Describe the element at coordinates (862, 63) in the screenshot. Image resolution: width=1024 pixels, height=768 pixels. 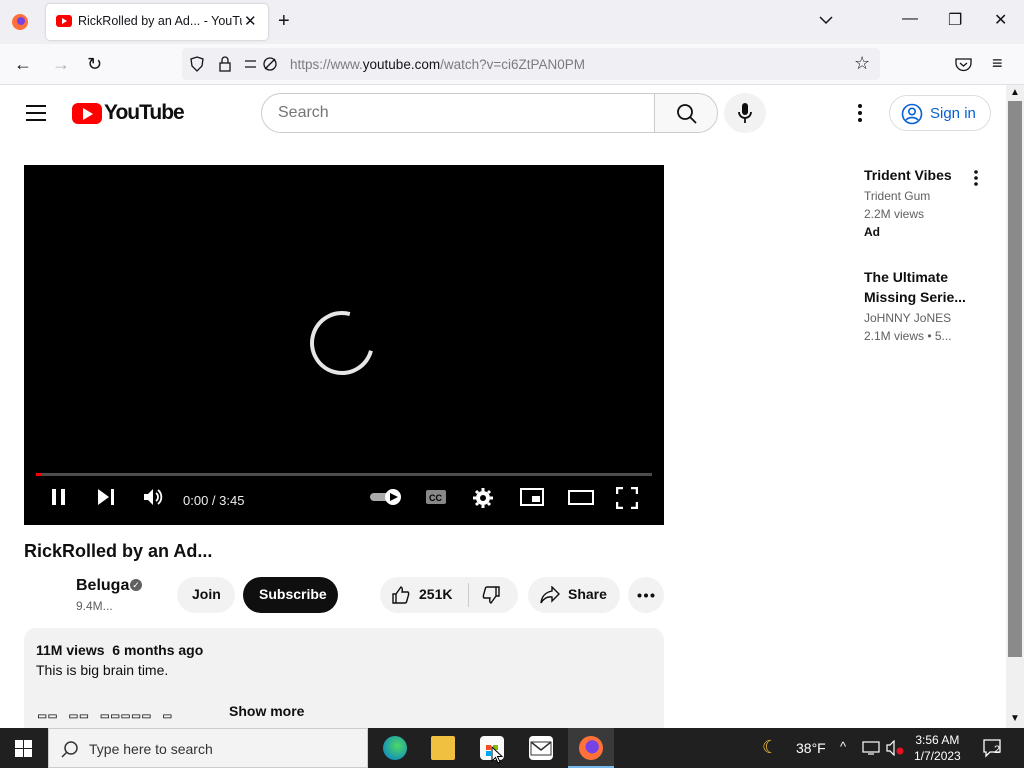
I see `bookmark-star-icon: ☆` at that location.